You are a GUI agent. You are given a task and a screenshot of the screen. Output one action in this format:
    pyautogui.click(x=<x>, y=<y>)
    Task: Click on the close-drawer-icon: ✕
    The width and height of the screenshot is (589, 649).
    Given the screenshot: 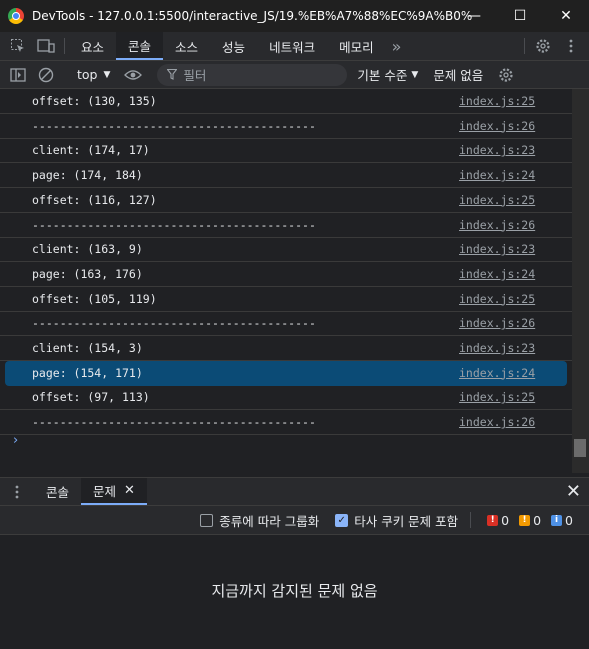 What is the action you would take?
    pyautogui.click(x=573, y=491)
    